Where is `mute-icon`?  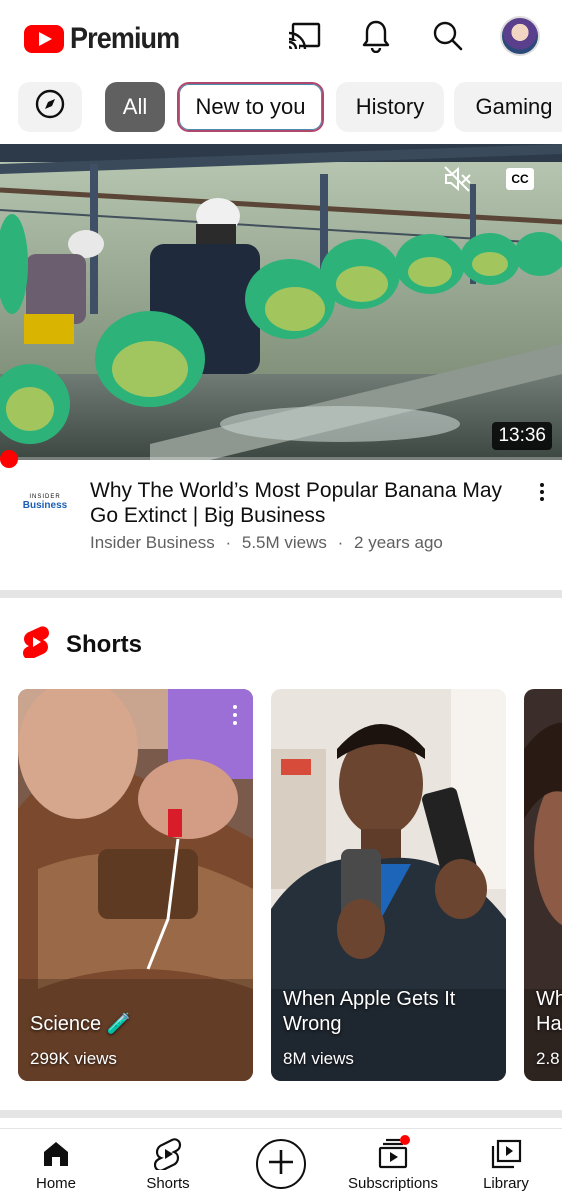 mute-icon is located at coordinates (457, 179).